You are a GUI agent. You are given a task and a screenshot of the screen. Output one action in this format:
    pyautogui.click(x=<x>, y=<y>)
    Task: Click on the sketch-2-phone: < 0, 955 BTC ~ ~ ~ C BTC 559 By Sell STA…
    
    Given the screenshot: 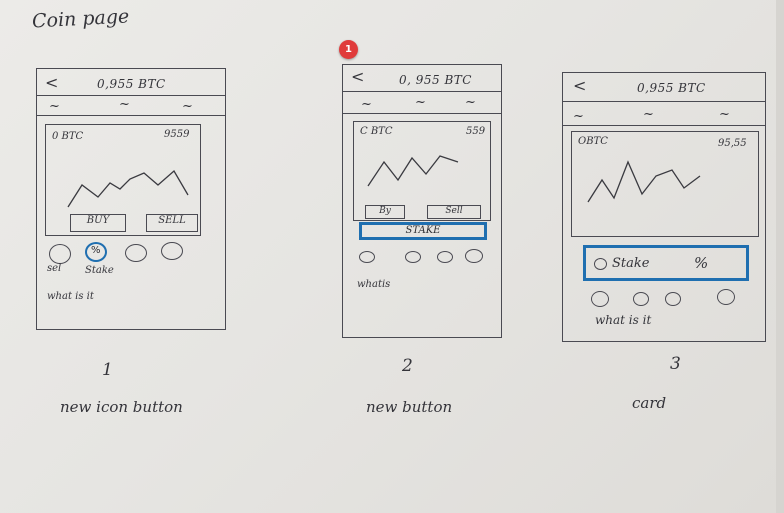 What is the action you would take?
    pyautogui.click(x=422, y=201)
    